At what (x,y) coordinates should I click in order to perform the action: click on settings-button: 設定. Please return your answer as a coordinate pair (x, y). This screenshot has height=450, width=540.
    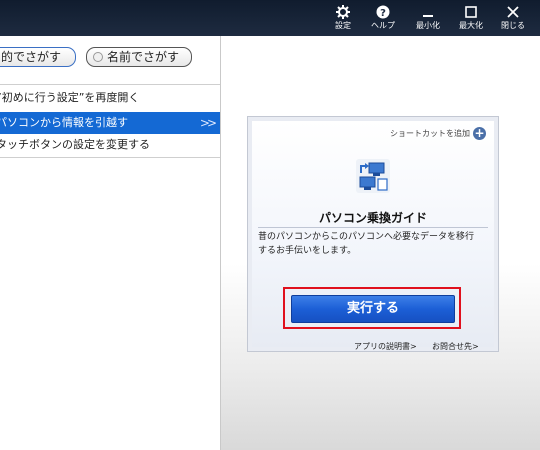
    Looking at the image, I should click on (343, 18).